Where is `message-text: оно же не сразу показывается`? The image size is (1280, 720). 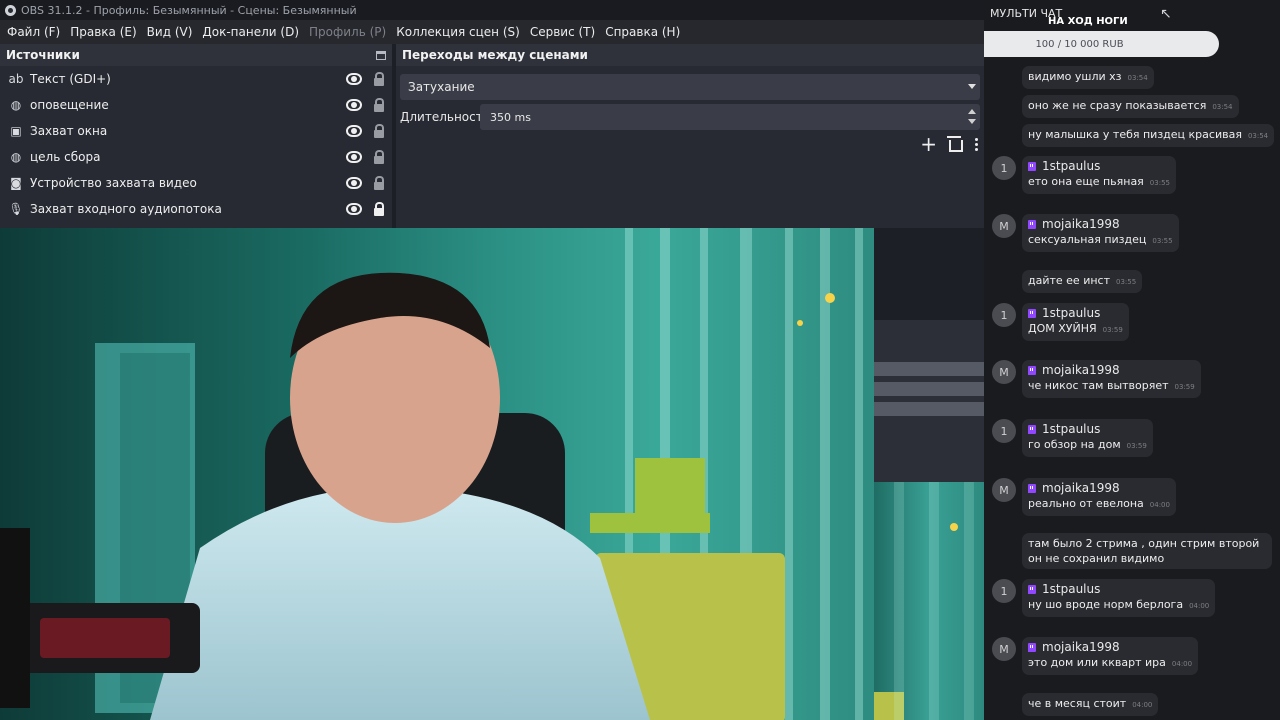 message-text: оно же не сразу показывается is located at coordinates (1117, 105).